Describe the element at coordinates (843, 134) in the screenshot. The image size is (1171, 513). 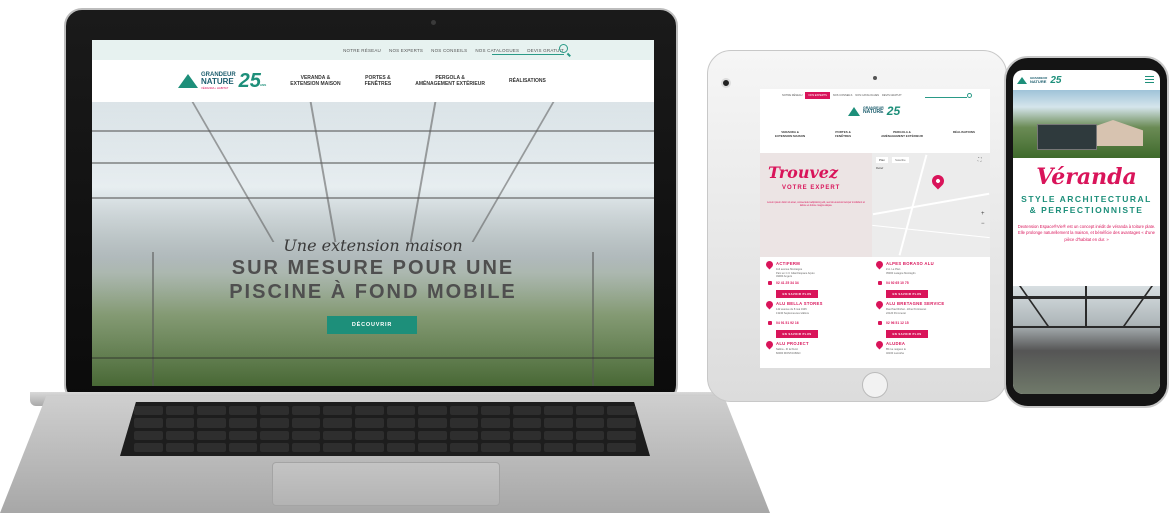
I see `t-menu-portes: PORTES & FENÊTRES` at that location.